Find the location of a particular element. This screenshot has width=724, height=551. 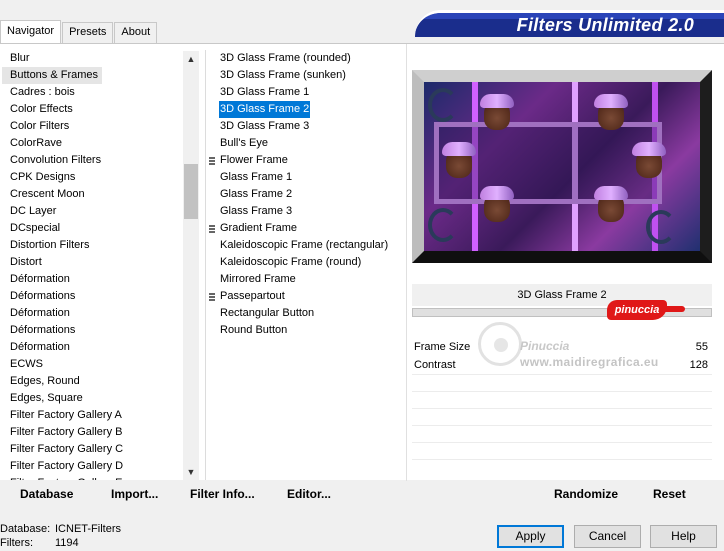

filter-item: 3D Glass Frame 3 is located at coordinates (303, 126).